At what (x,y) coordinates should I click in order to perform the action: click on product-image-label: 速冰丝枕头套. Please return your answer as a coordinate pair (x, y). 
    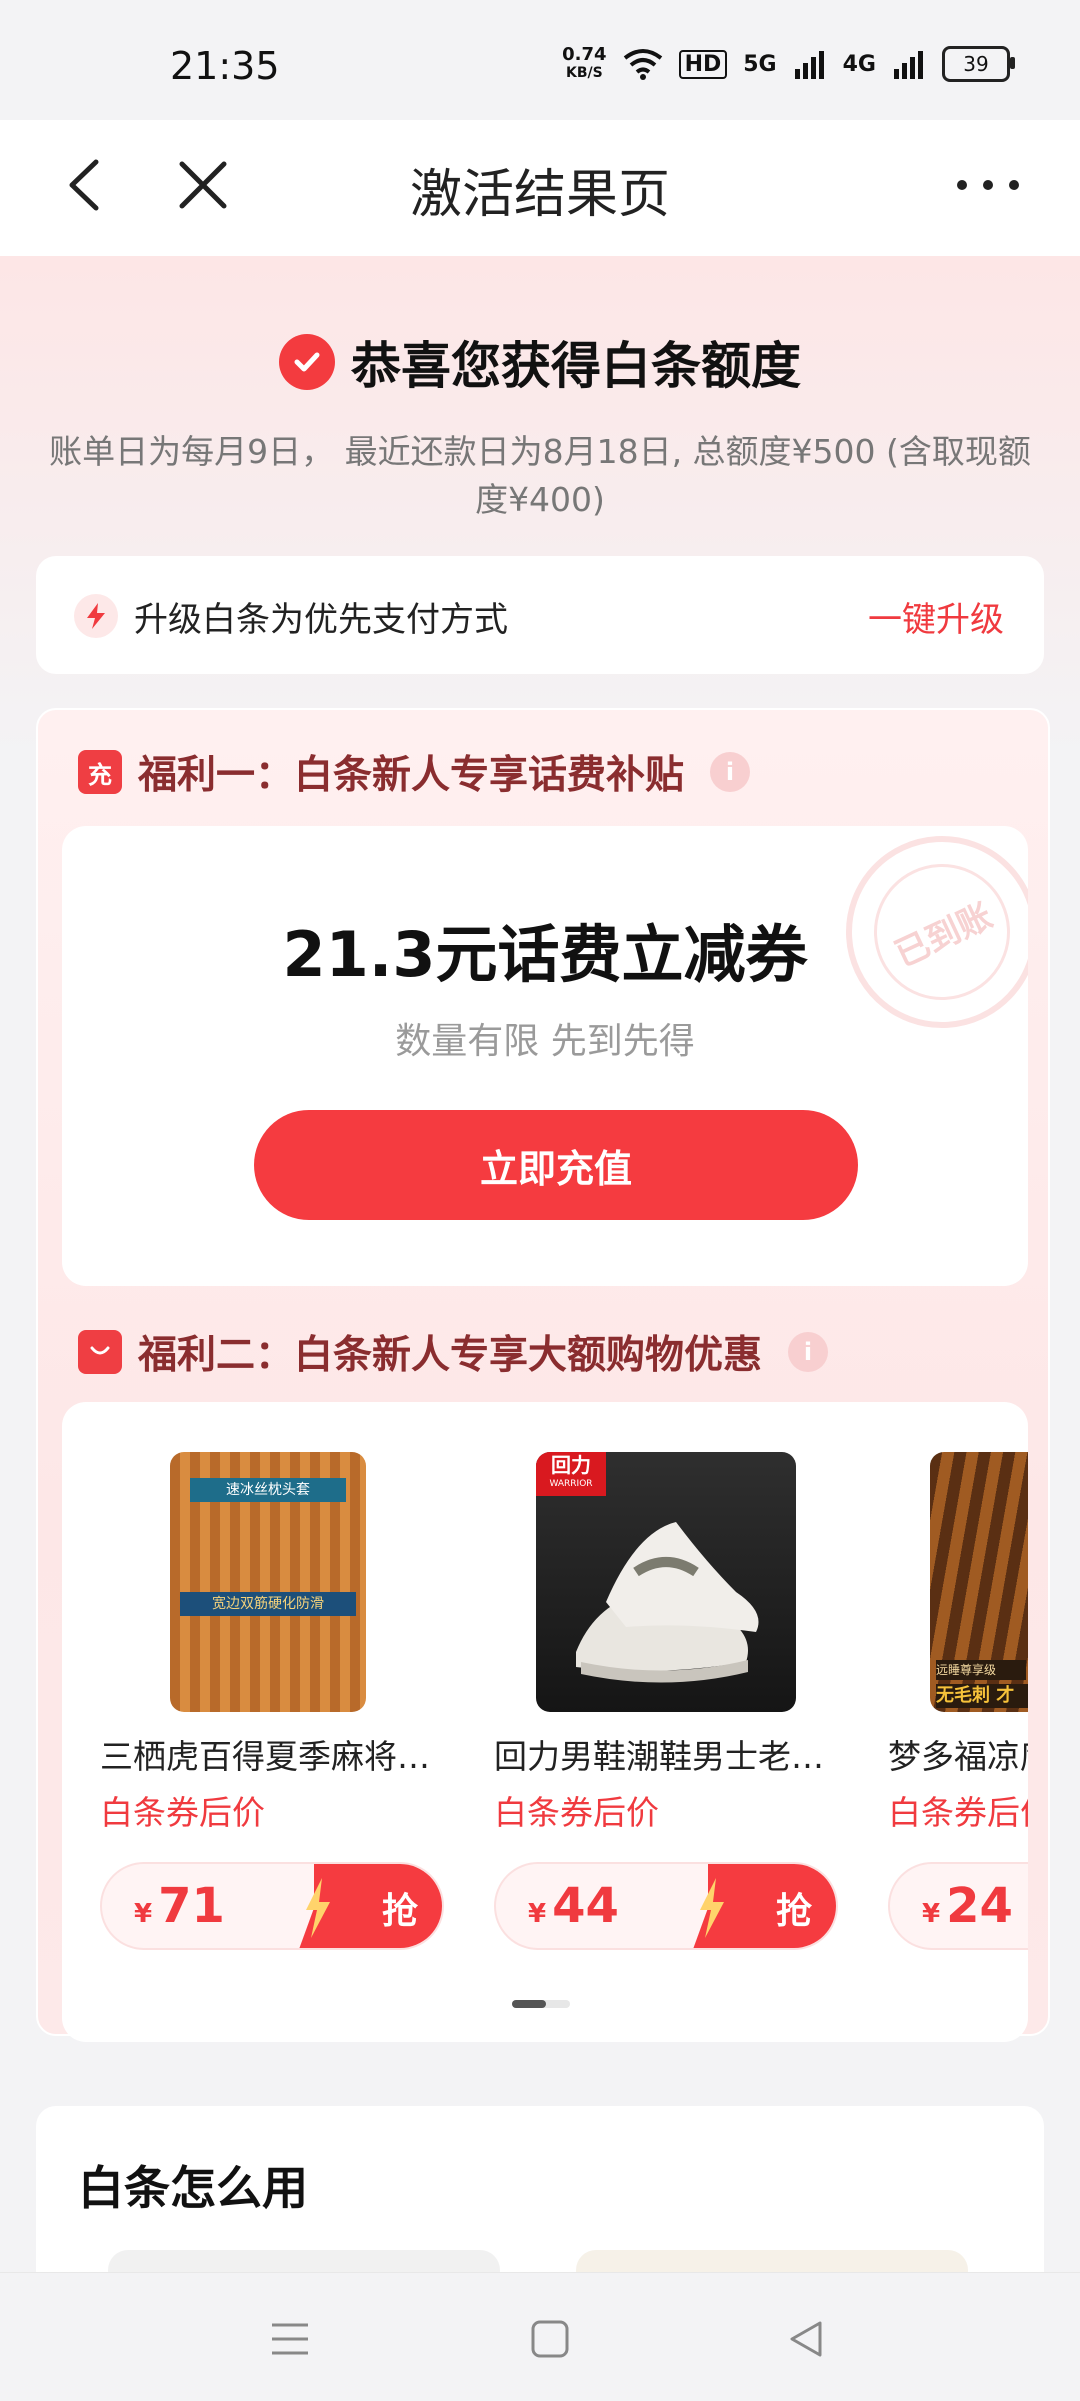
    Looking at the image, I should click on (268, 1490).